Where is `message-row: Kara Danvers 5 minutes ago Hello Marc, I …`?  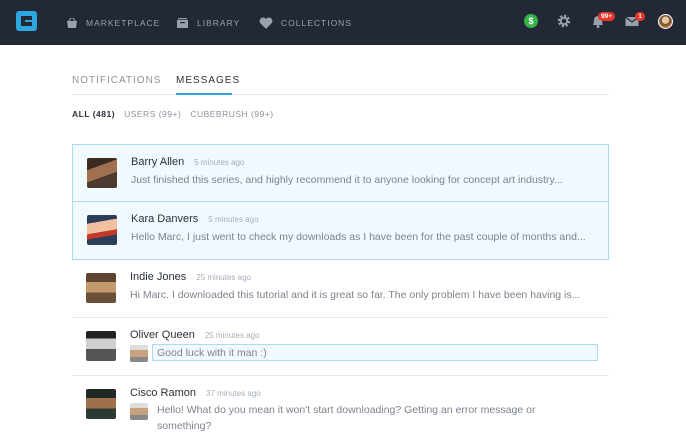 message-row: Kara Danvers 5 minutes ago Hello Marc, I … is located at coordinates (340, 231).